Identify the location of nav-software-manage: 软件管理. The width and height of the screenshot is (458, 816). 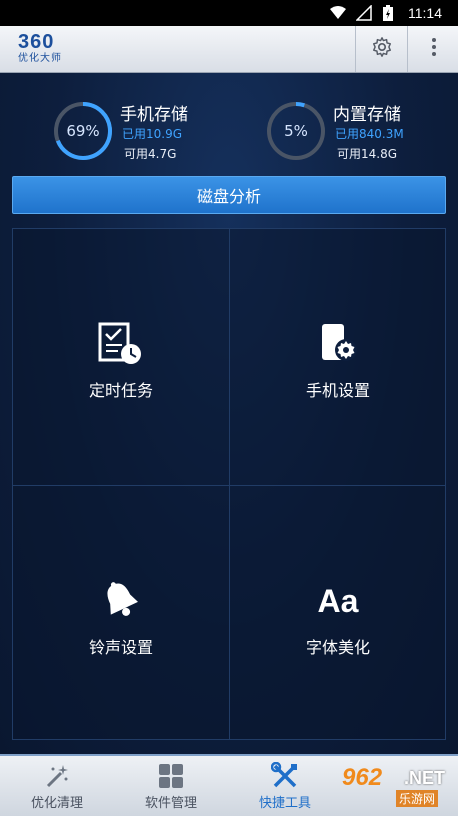
(171, 786).